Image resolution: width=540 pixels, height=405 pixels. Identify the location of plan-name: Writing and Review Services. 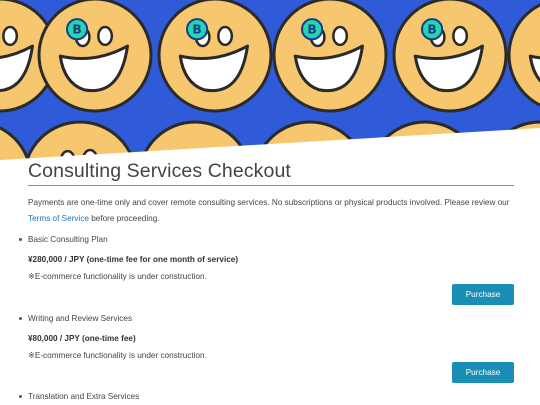
(80, 318).